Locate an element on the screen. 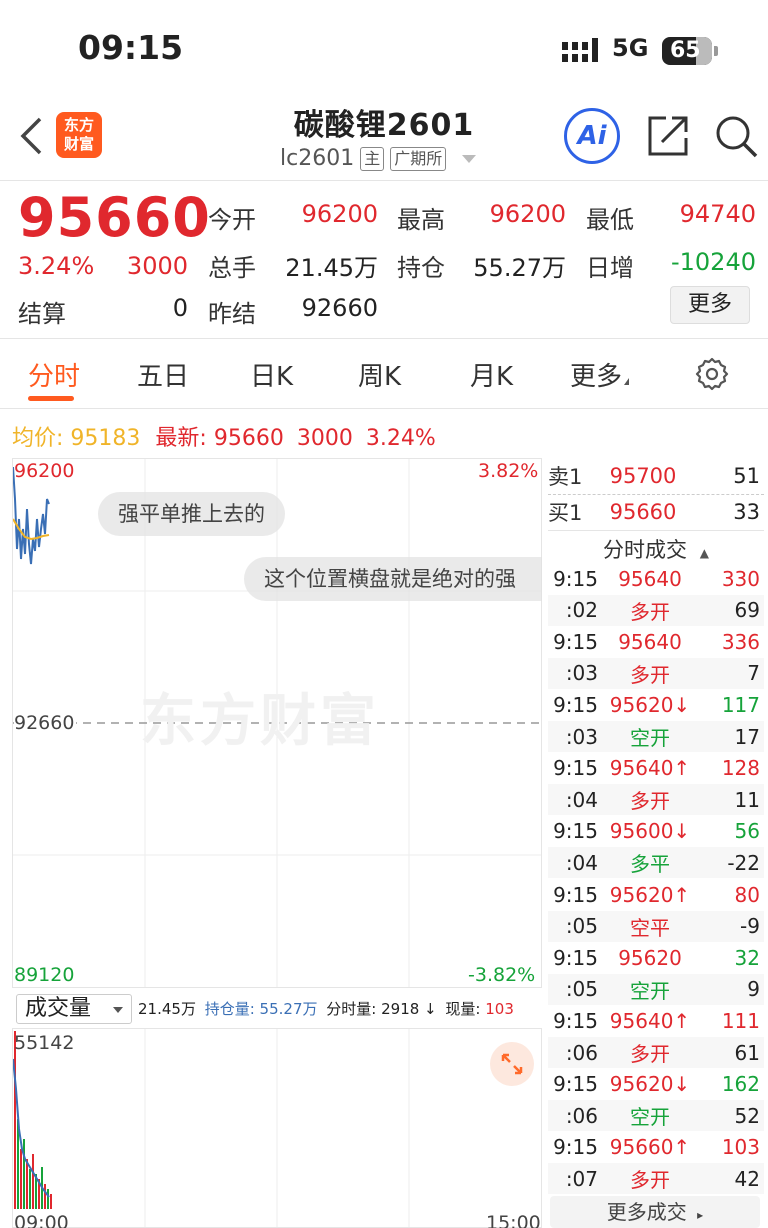  time-start-label: 09:00 is located at coordinates (41, 1220).